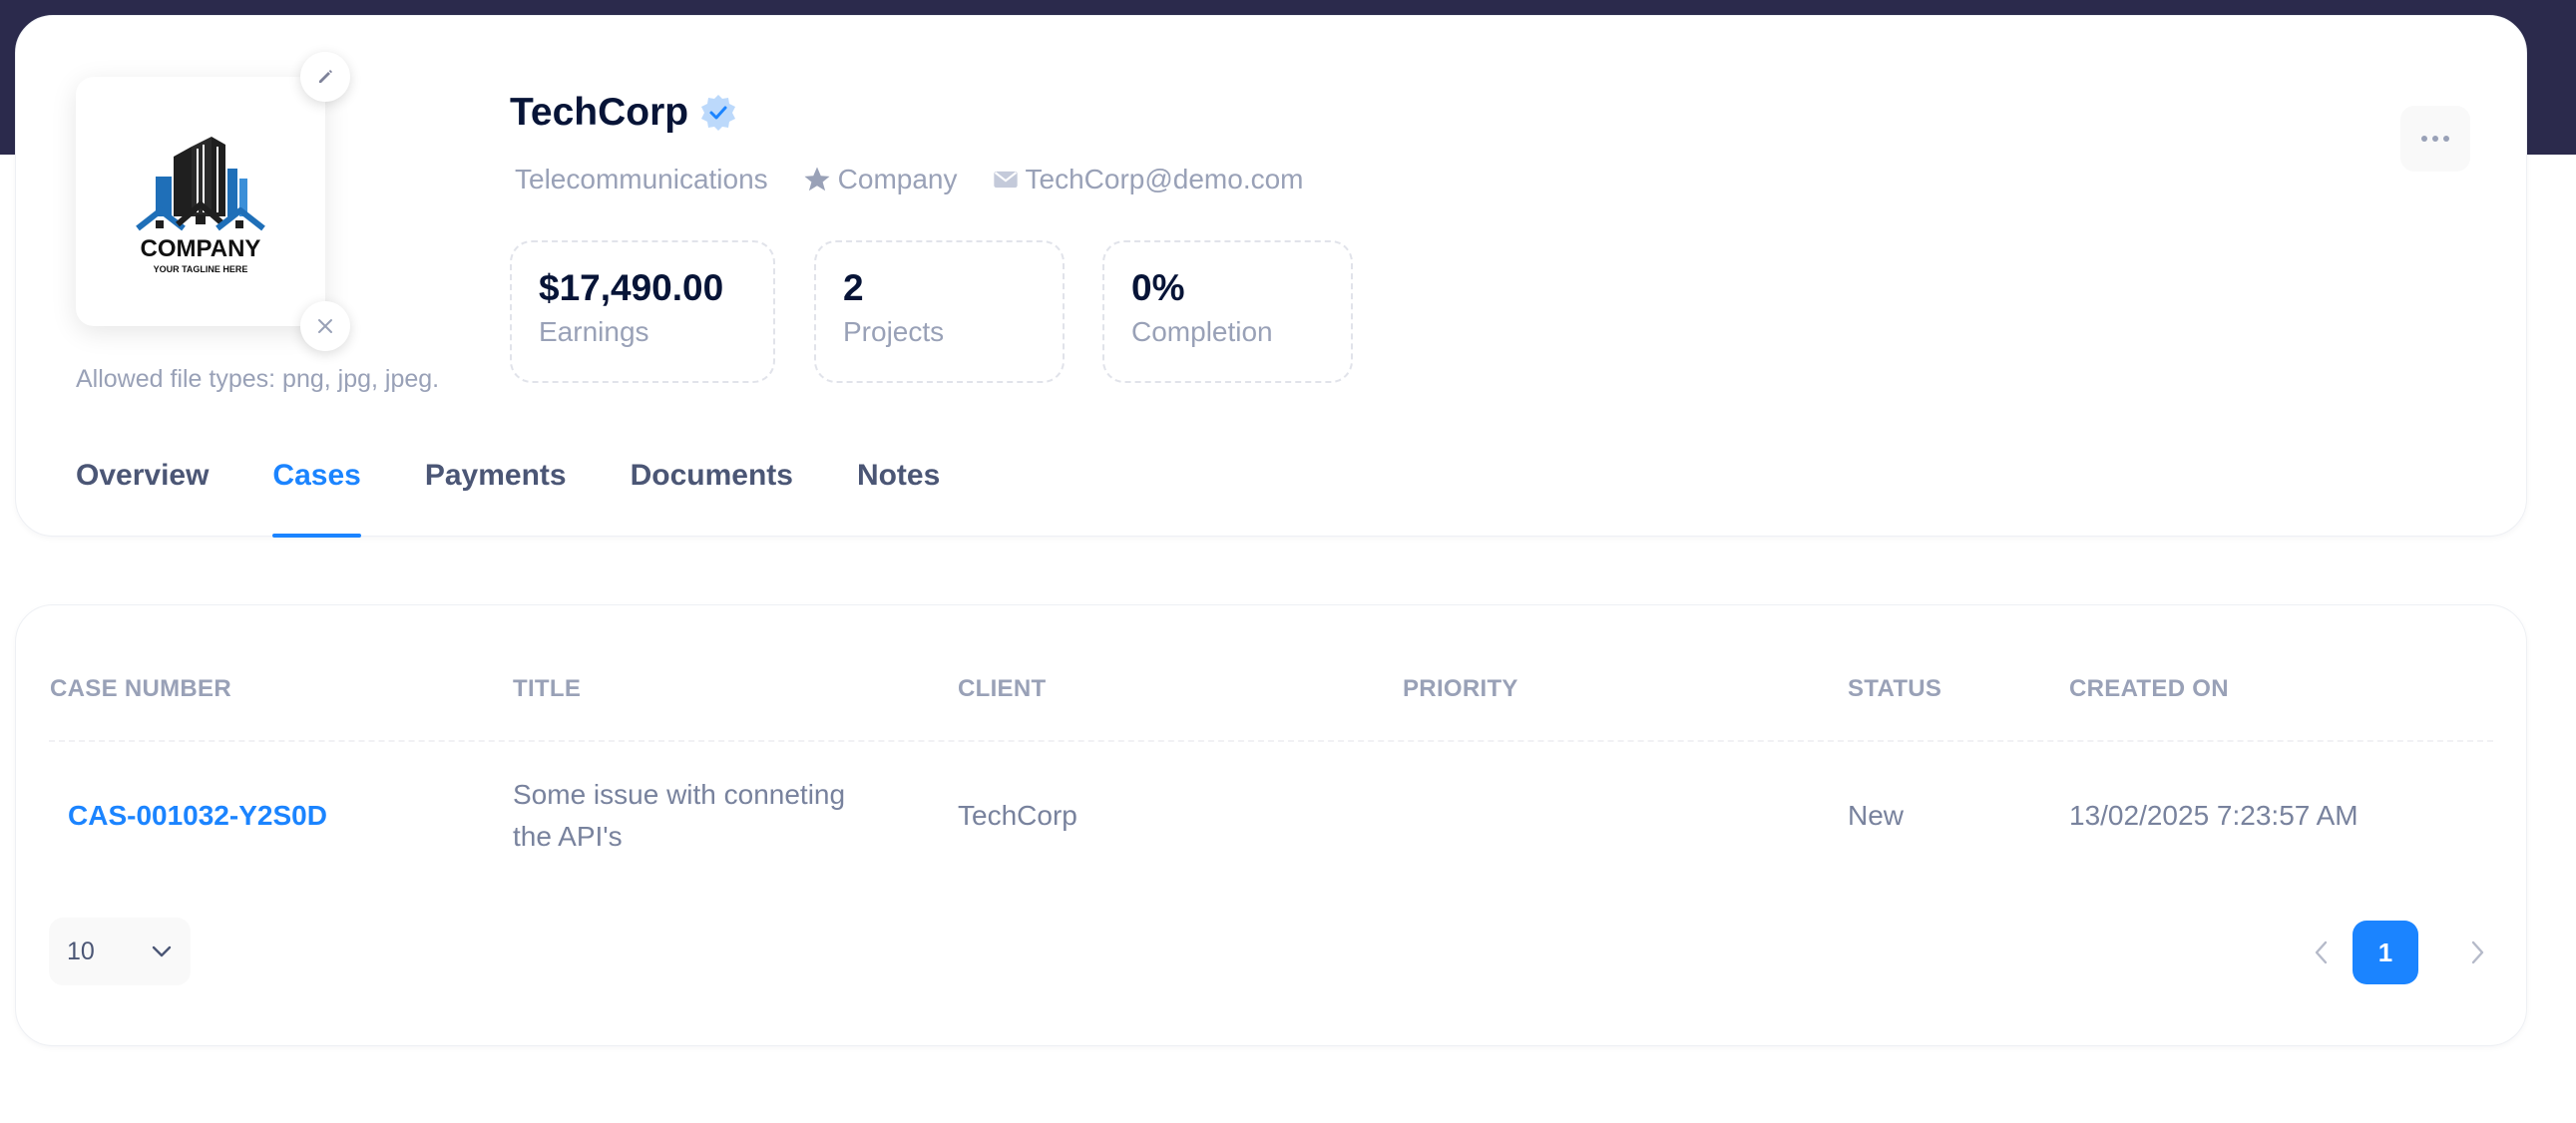 Image resolution: width=2576 pixels, height=1123 pixels. What do you see at coordinates (631, 287) in the screenshot?
I see `stat-value: $17,490.00` at bounding box center [631, 287].